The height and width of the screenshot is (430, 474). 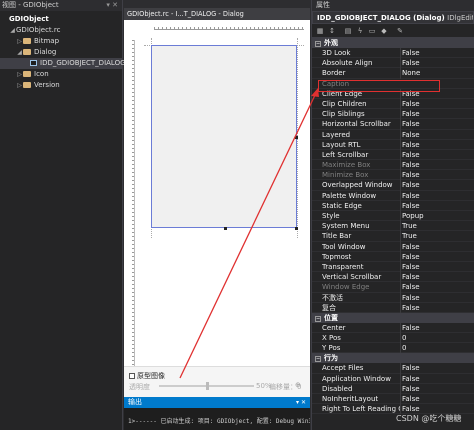 I want to click on property-section-header: − 位置, so click(x=393, y=317).